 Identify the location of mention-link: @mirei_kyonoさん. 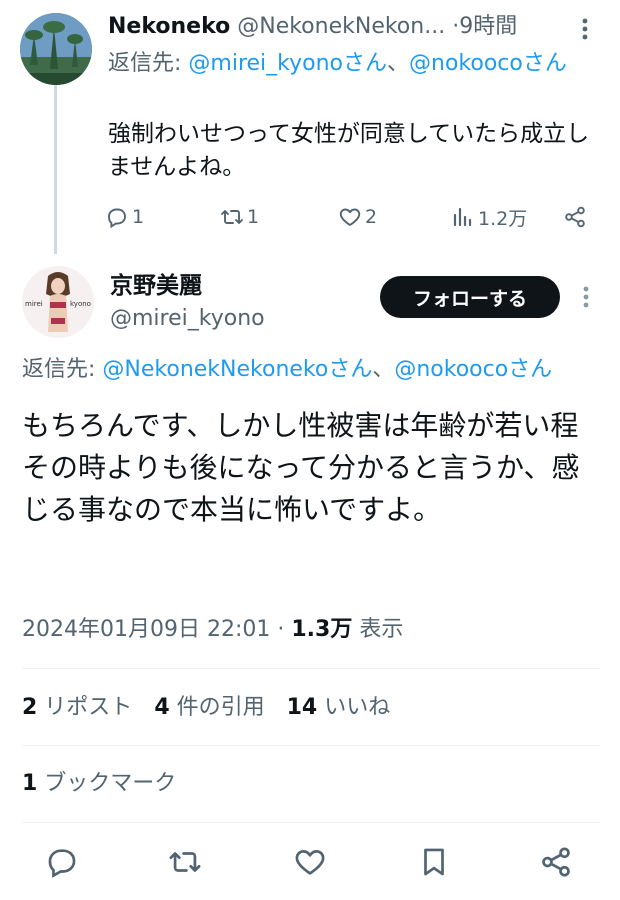
(287, 63).